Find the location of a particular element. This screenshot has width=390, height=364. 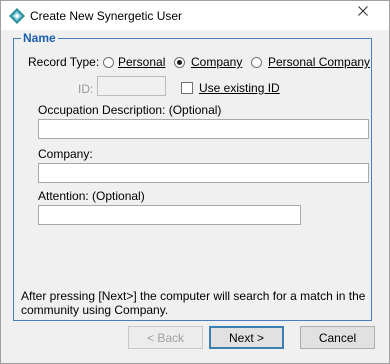

close-button is located at coordinates (362, 12).